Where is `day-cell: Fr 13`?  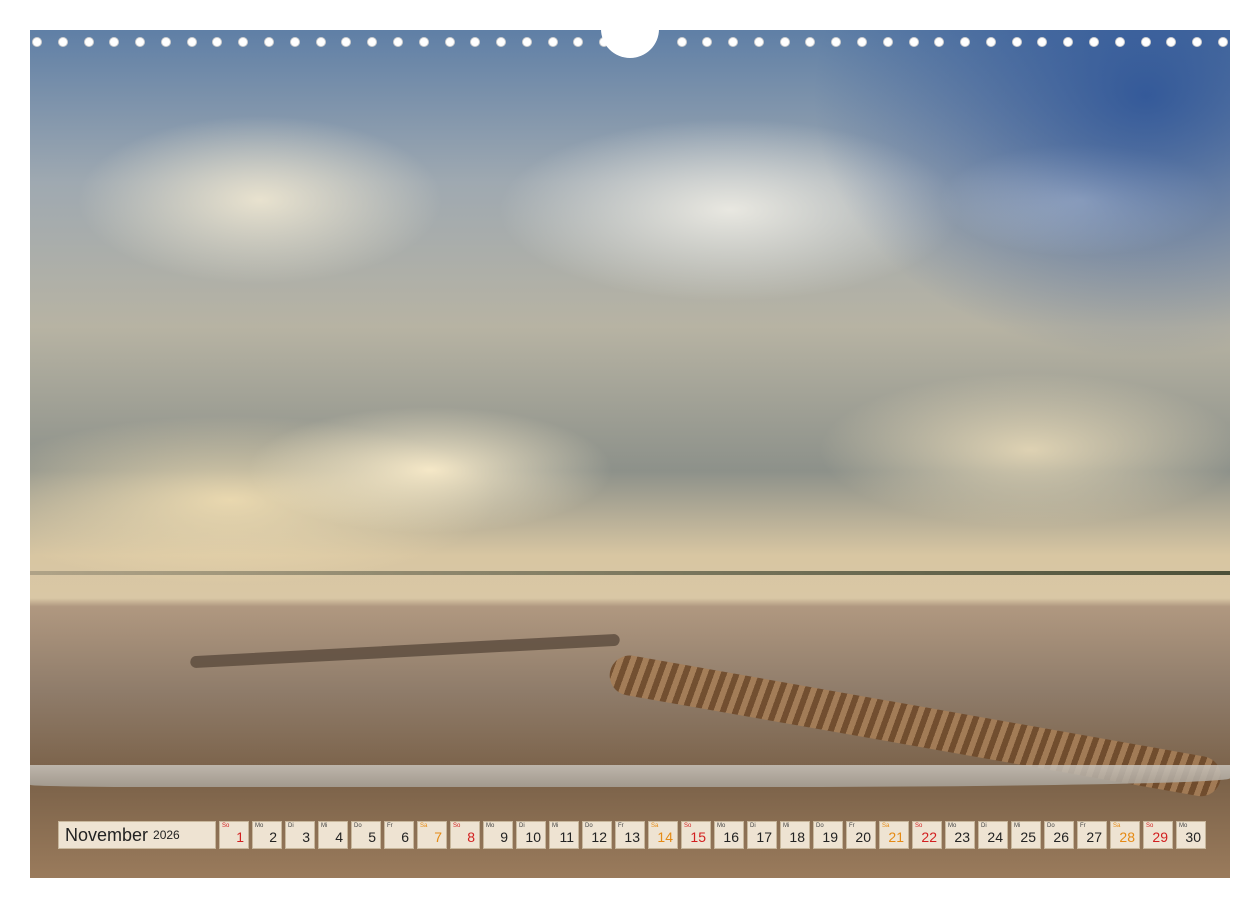 day-cell: Fr 13 is located at coordinates (630, 835).